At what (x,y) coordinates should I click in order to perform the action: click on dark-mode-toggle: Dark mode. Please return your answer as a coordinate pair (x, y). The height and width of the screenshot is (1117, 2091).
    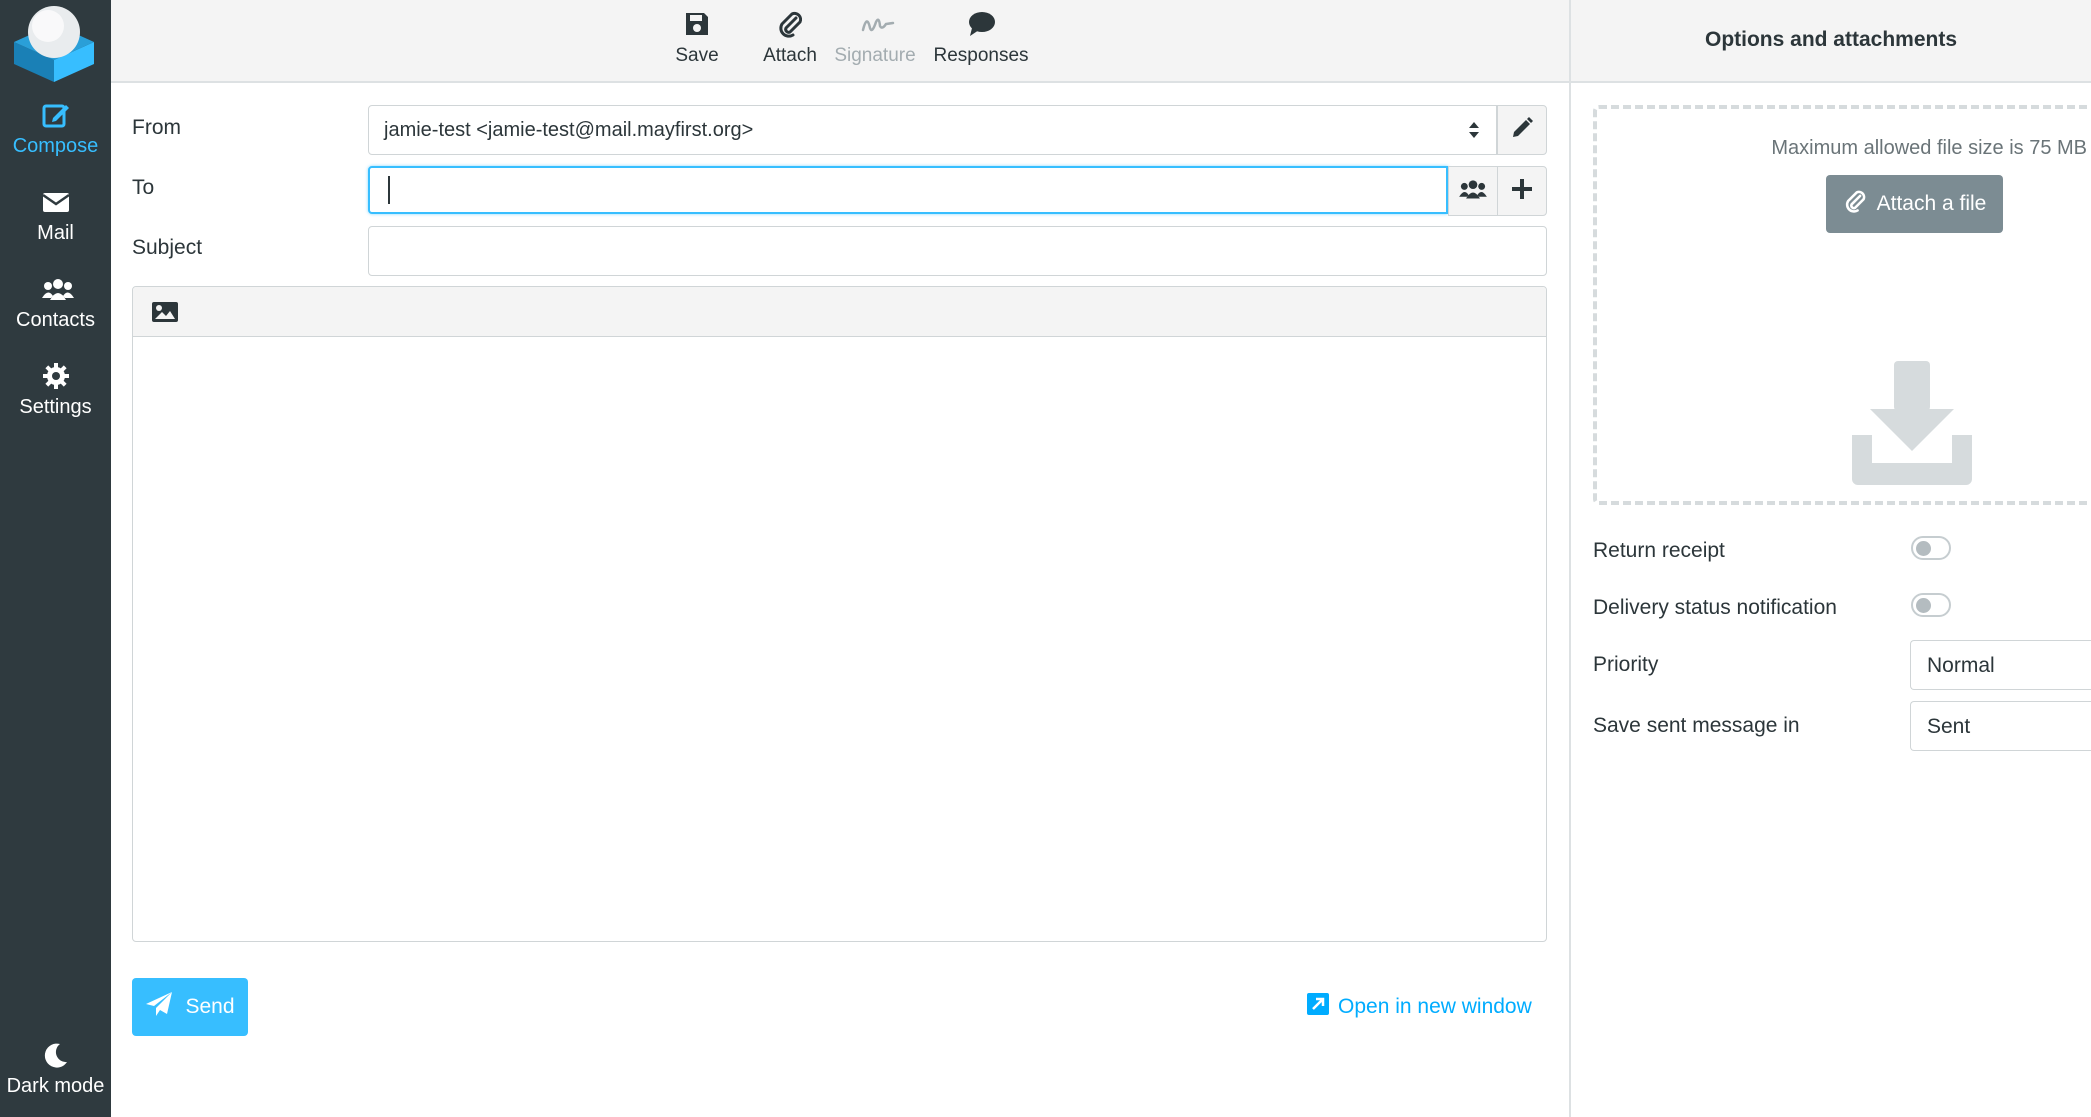
    Looking at the image, I should click on (55, 1078).